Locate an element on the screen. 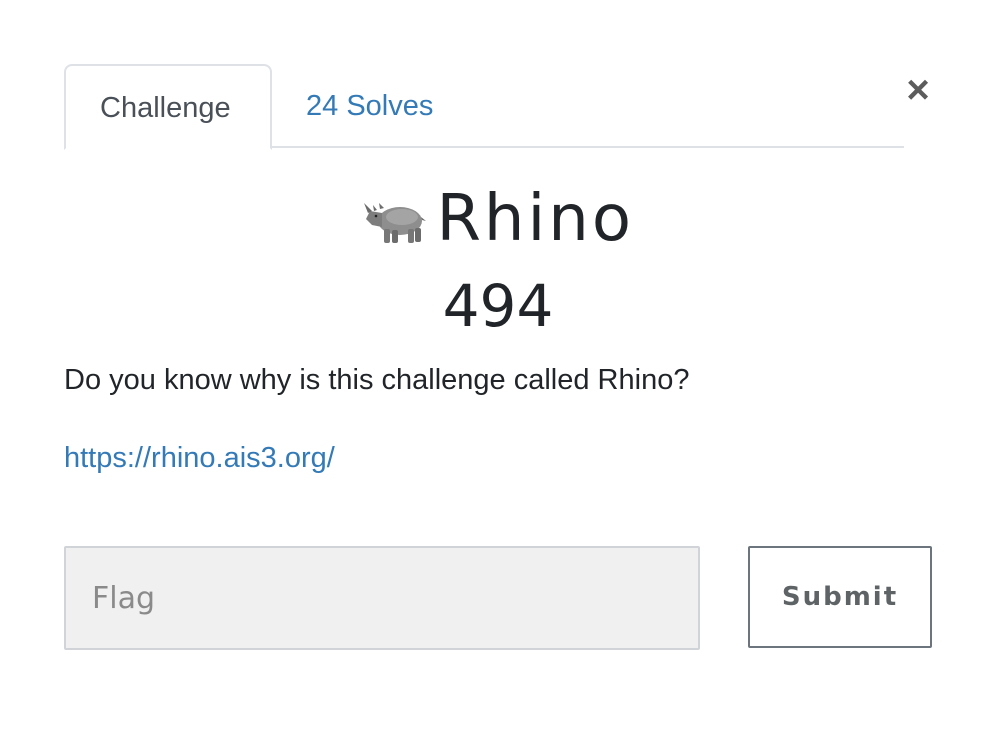 Image resolution: width=996 pixels, height=745 pixels. challenge-link: https://rhino.ais3.org/ is located at coordinates (199, 458).